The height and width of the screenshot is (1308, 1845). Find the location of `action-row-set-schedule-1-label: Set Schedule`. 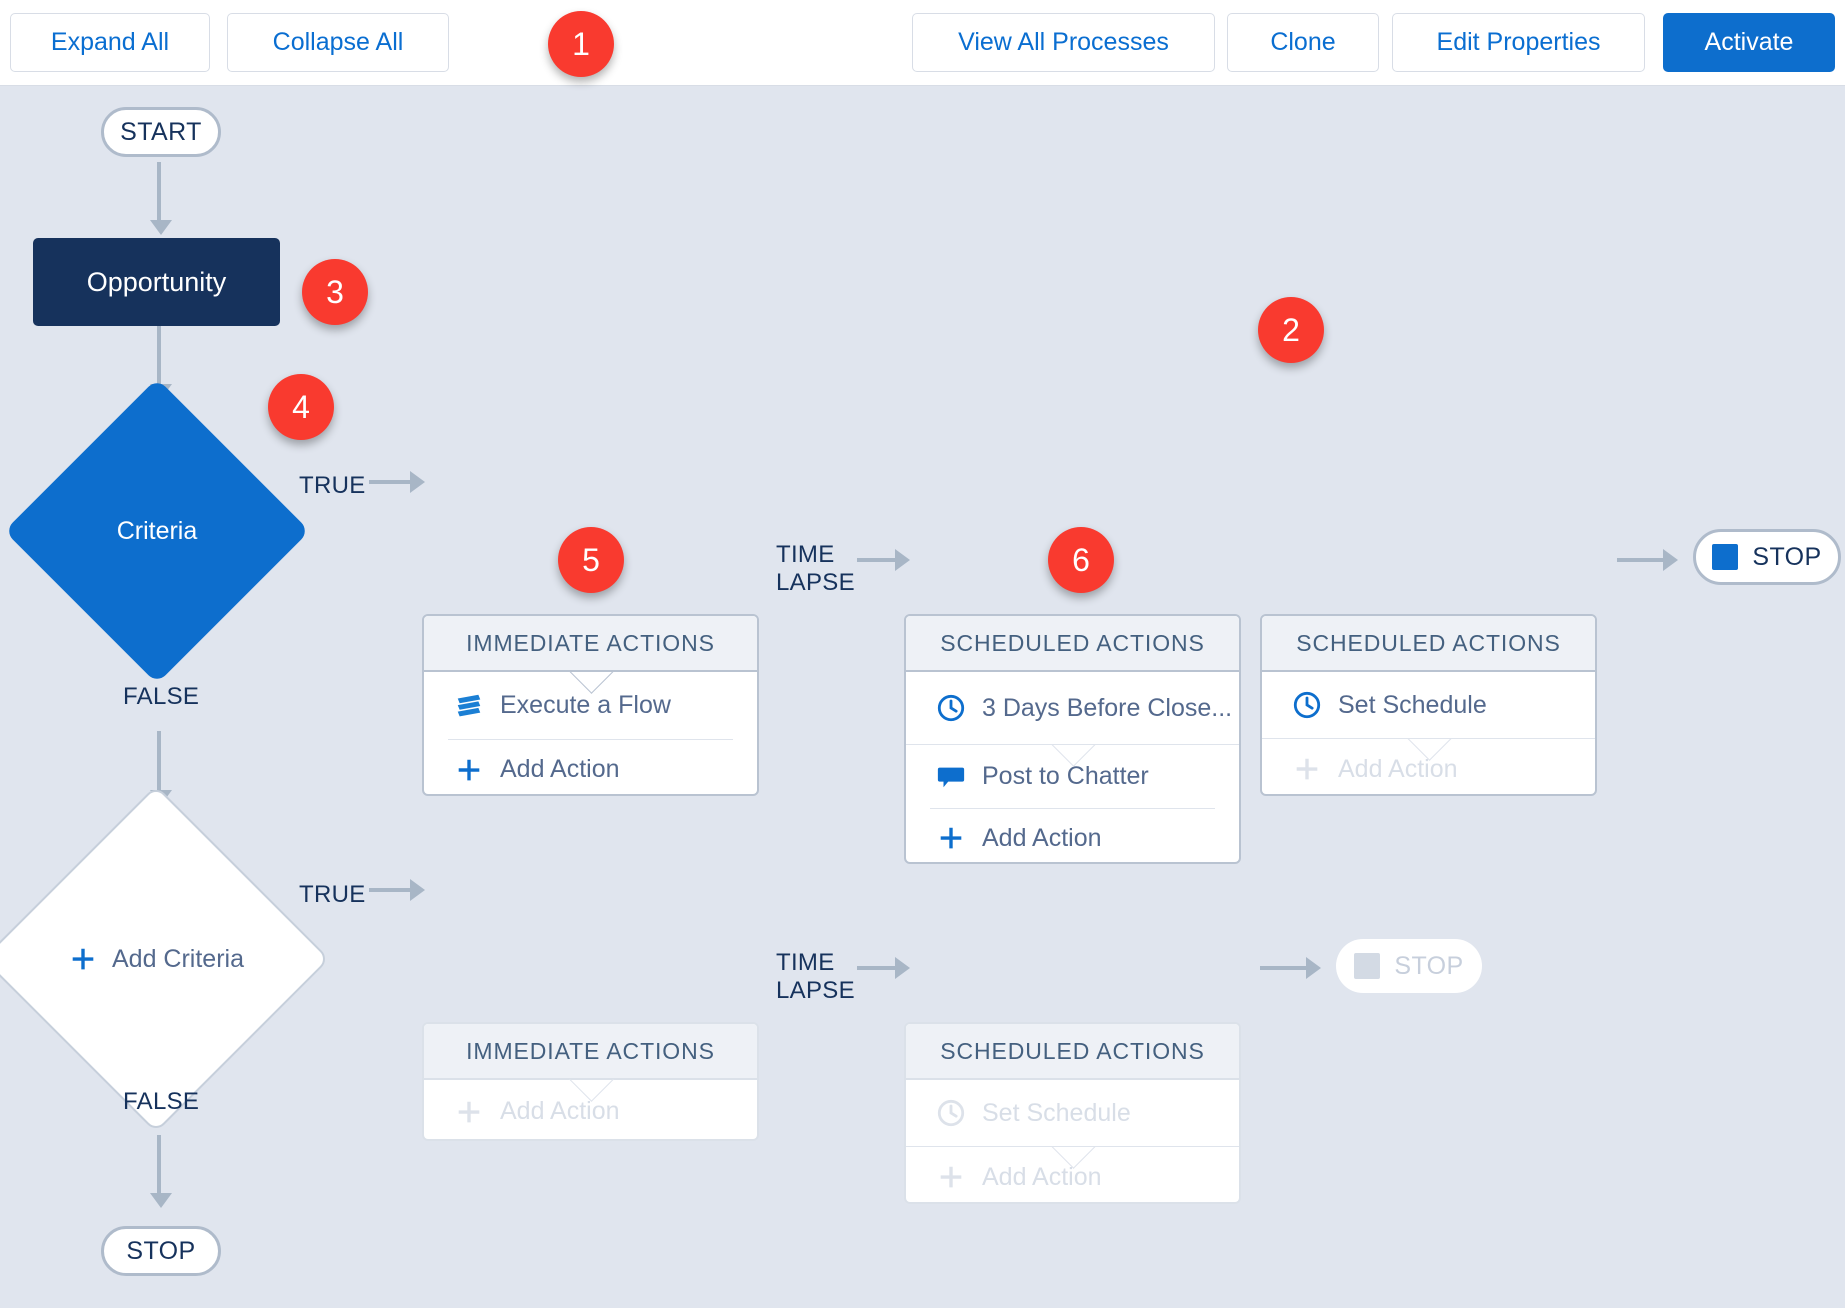

action-row-set-schedule-1-label: Set Schedule is located at coordinates (1412, 704).